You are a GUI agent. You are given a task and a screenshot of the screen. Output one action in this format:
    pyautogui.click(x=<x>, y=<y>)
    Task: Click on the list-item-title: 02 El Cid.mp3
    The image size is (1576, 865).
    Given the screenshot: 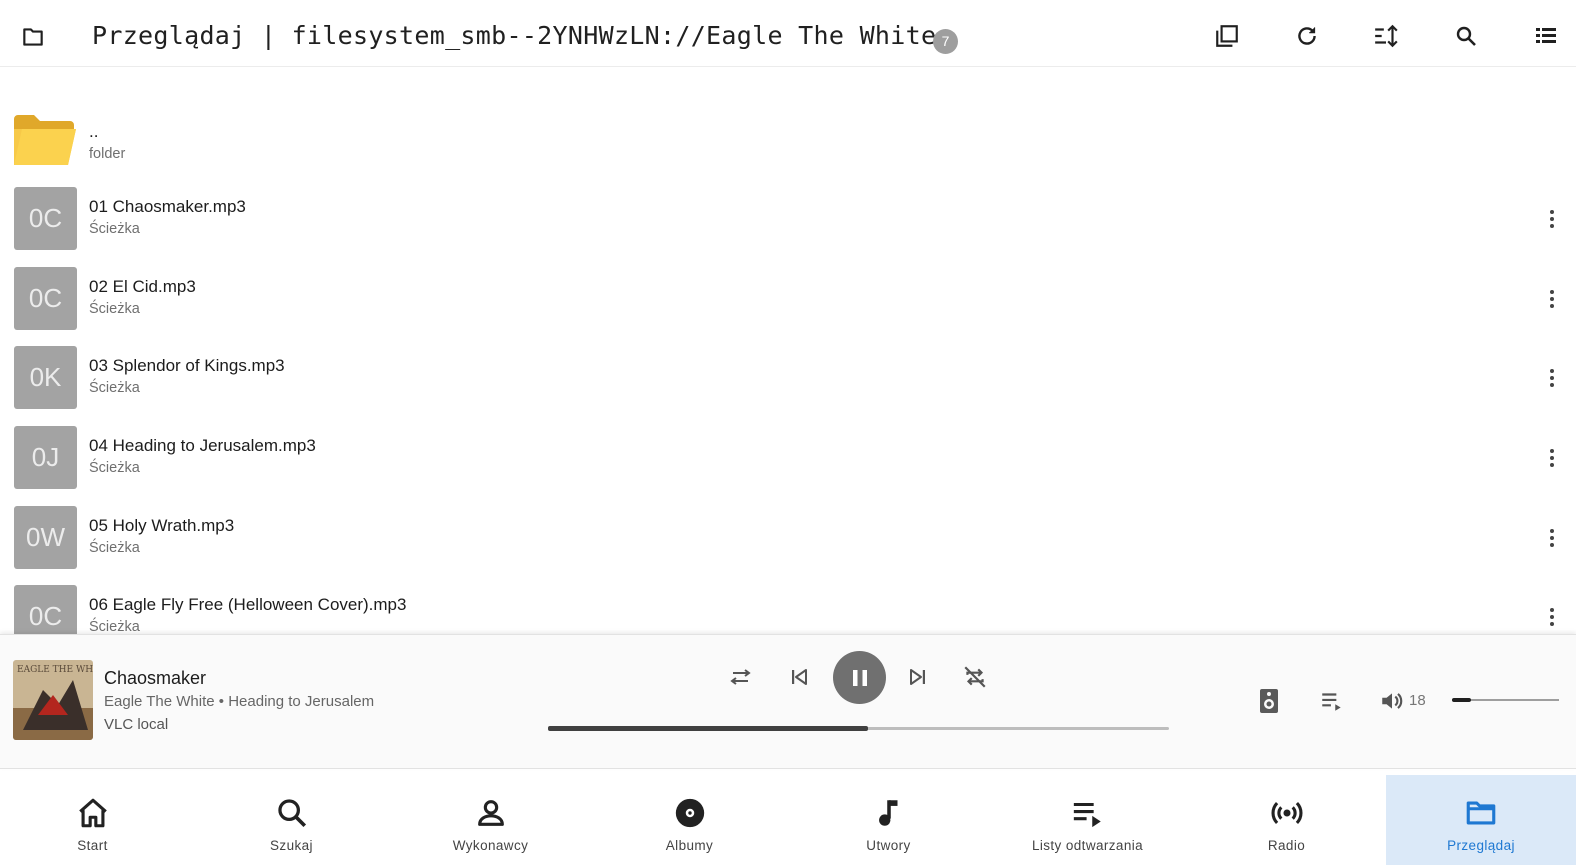 What is the action you would take?
    pyautogui.click(x=142, y=286)
    